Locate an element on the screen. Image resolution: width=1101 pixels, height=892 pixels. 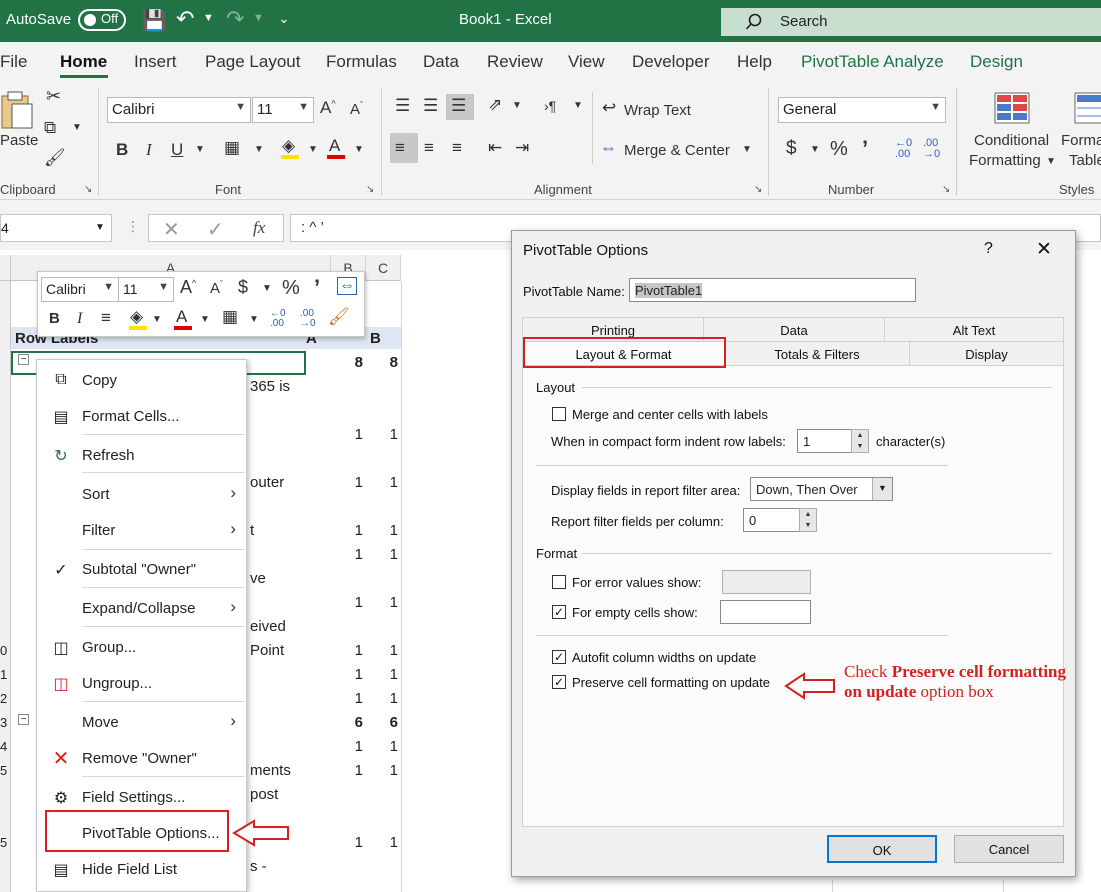
error-values-checkbox is located at coordinates (559, 582).